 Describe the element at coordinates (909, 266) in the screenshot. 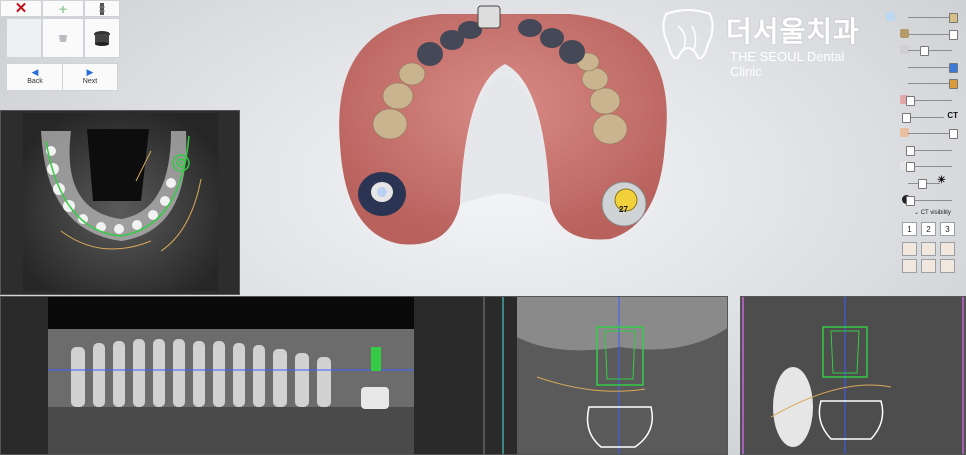

I see `head-top-icon` at that location.